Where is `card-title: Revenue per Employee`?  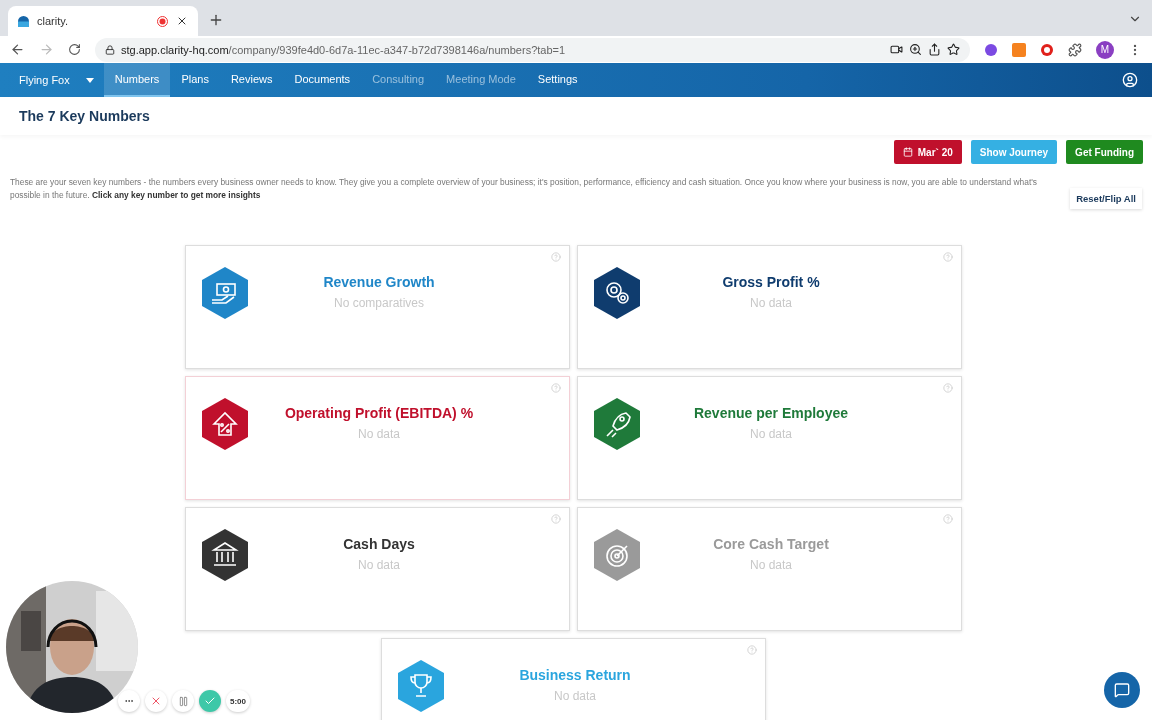
card-title: Revenue per Employee is located at coordinates (771, 413).